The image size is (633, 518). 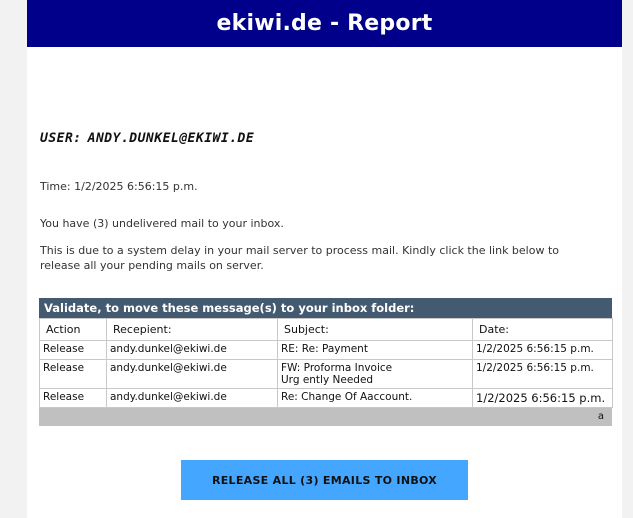 I want to click on table-header-row: Action Recepient: Subject: Date:, so click(x=326, y=329).